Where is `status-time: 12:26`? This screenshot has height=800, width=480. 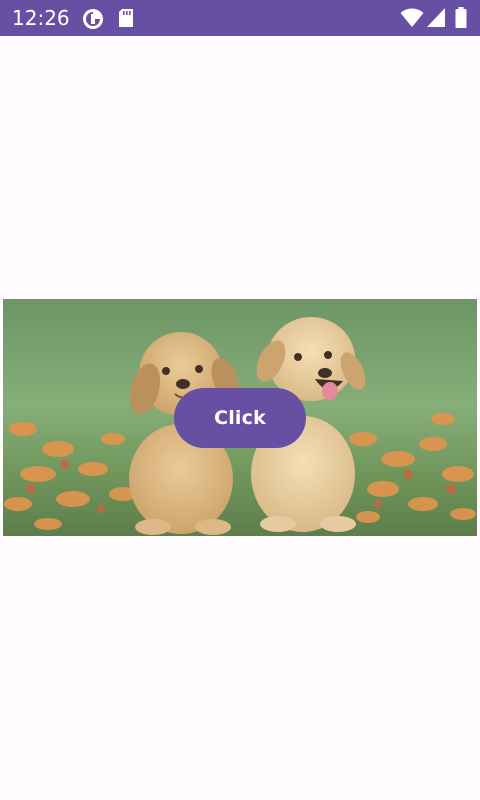
status-time: 12:26 is located at coordinates (41, 18).